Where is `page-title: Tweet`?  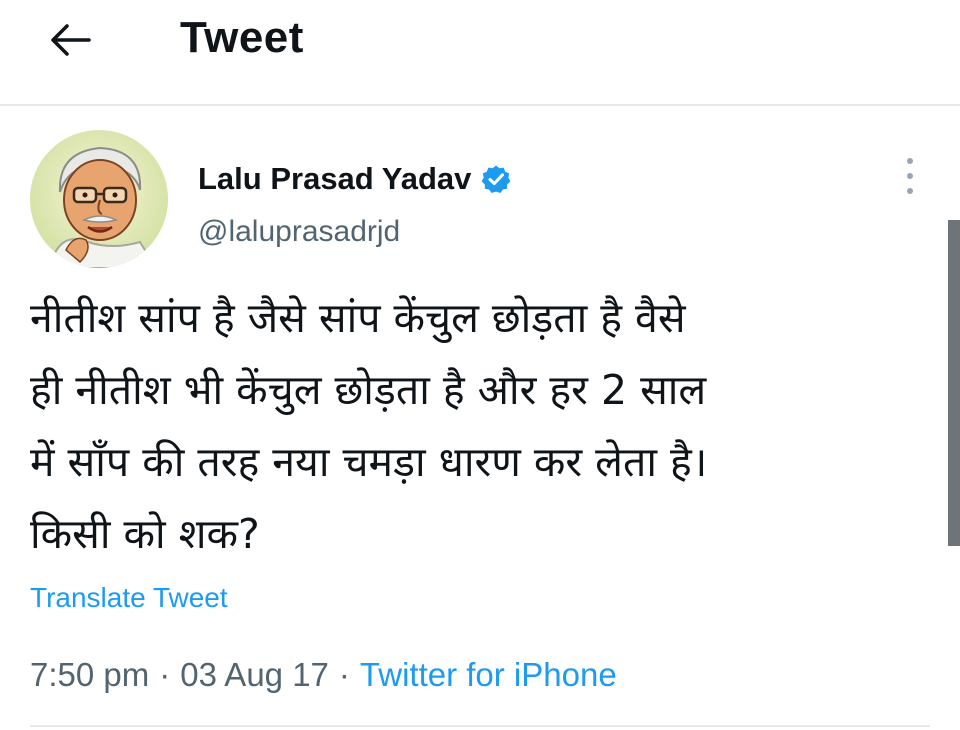 page-title: Tweet is located at coordinates (242, 37).